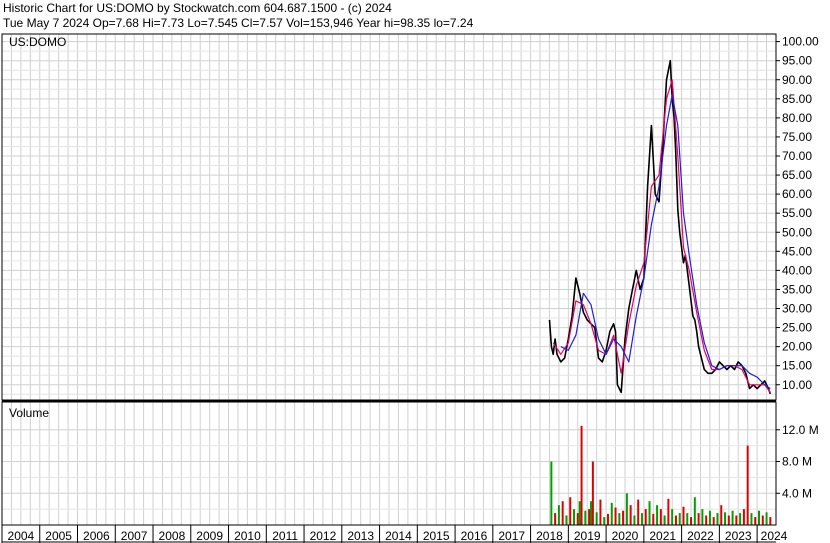 The height and width of the screenshot is (543, 830). I want to click on year-tick-label: 2021, so click(662, 536).